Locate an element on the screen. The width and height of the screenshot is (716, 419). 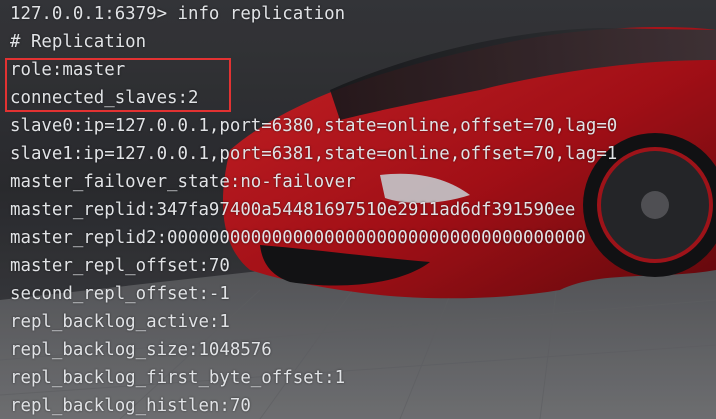
repl-backlog-size-line: repl_backlog_size:1048576 is located at coordinates (141, 350).